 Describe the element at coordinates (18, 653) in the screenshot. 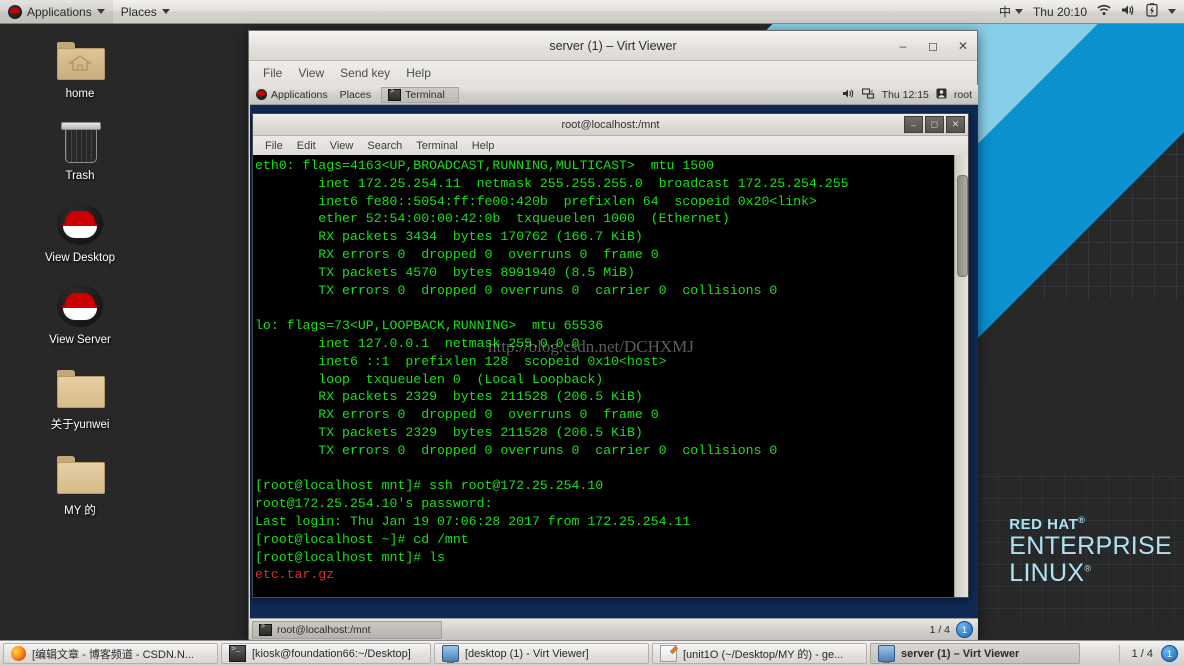

I see `firefox-icon` at that location.